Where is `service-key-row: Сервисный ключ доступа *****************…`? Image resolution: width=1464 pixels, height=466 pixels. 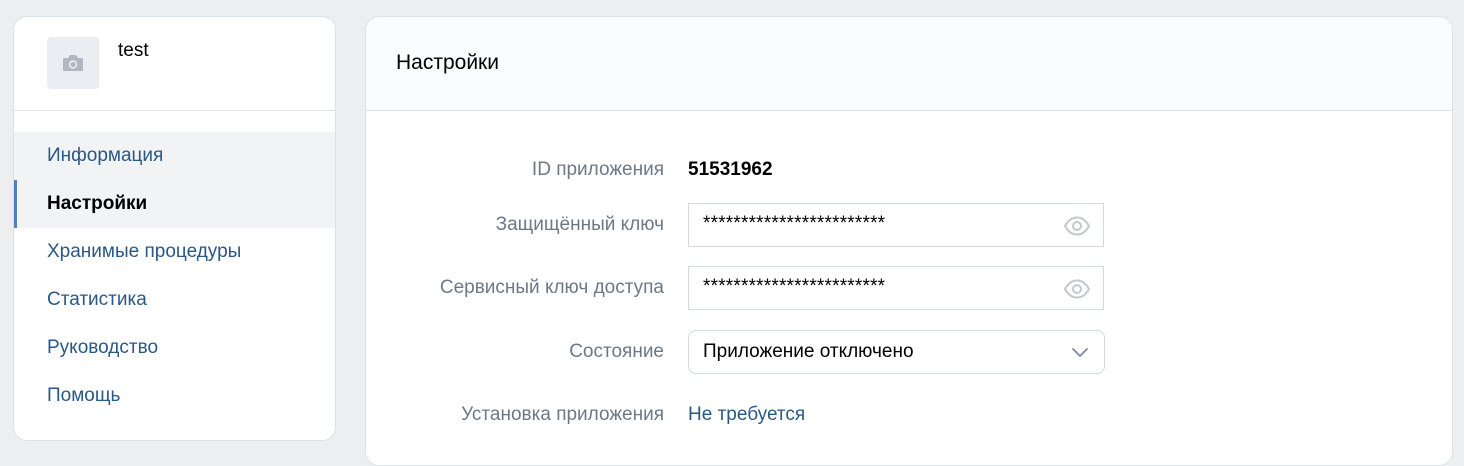
service-key-row: Сервисный ключ доступа *****************… is located at coordinates (909, 288).